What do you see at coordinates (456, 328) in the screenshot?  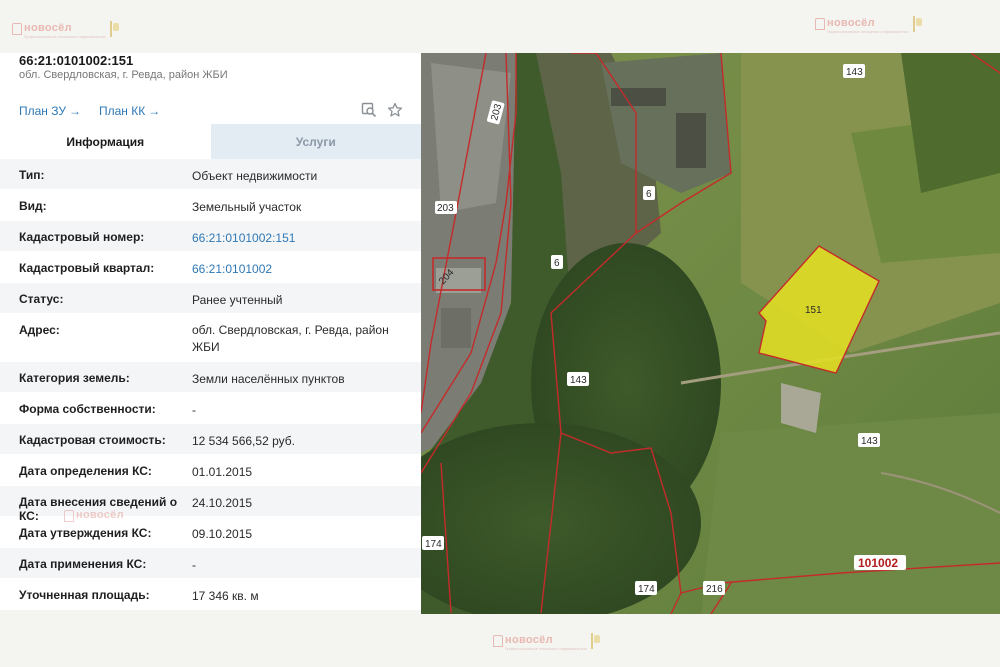 I see `map-industrial-building` at bounding box center [456, 328].